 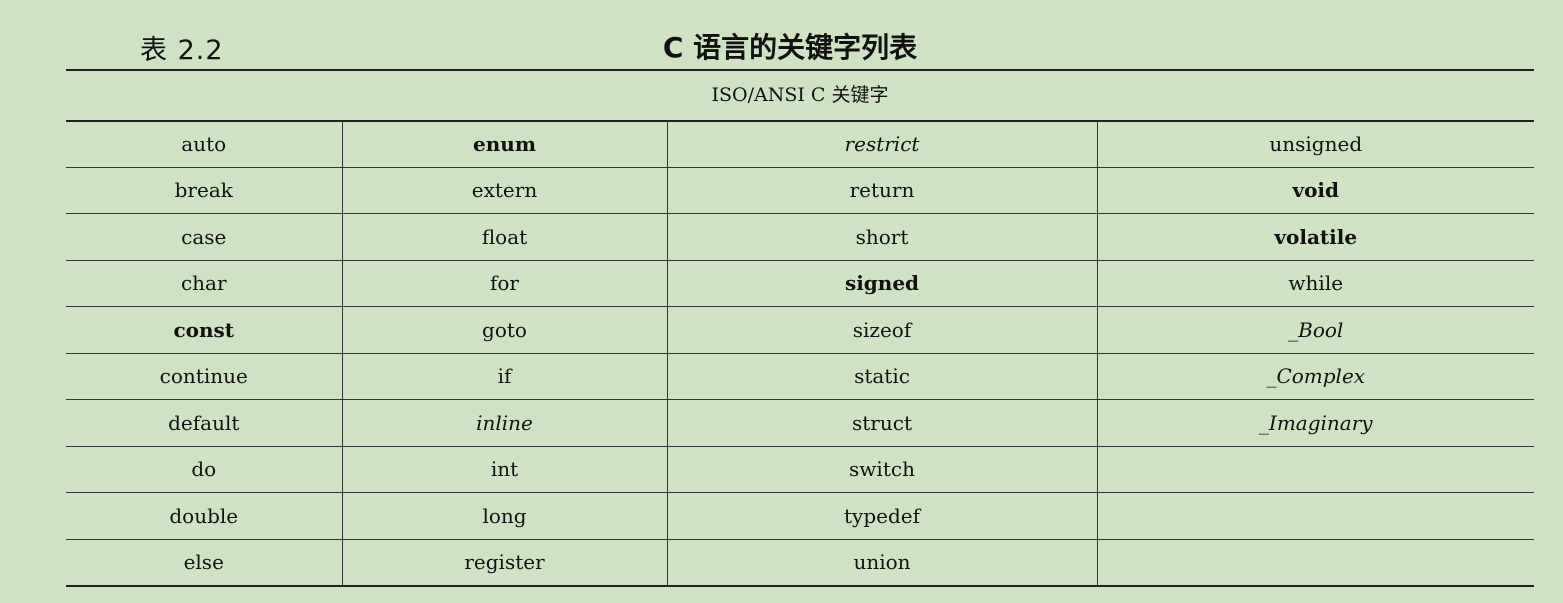 I want to click on keyword-cell: else, so click(x=204, y=563).